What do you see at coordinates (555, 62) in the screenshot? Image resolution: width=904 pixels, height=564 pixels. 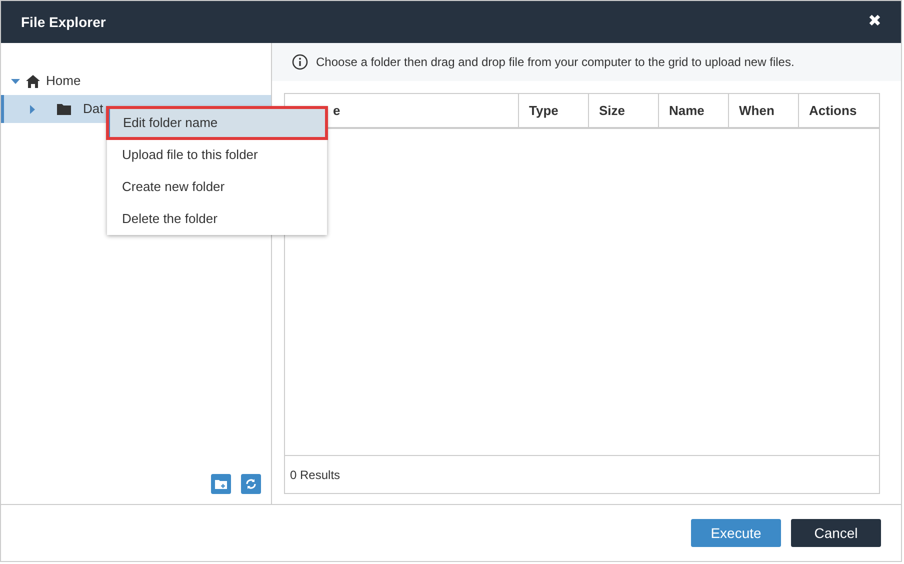 I see `info-text: Choose a folder then drag and drop file from your computer to the grid to upload new files.` at bounding box center [555, 62].